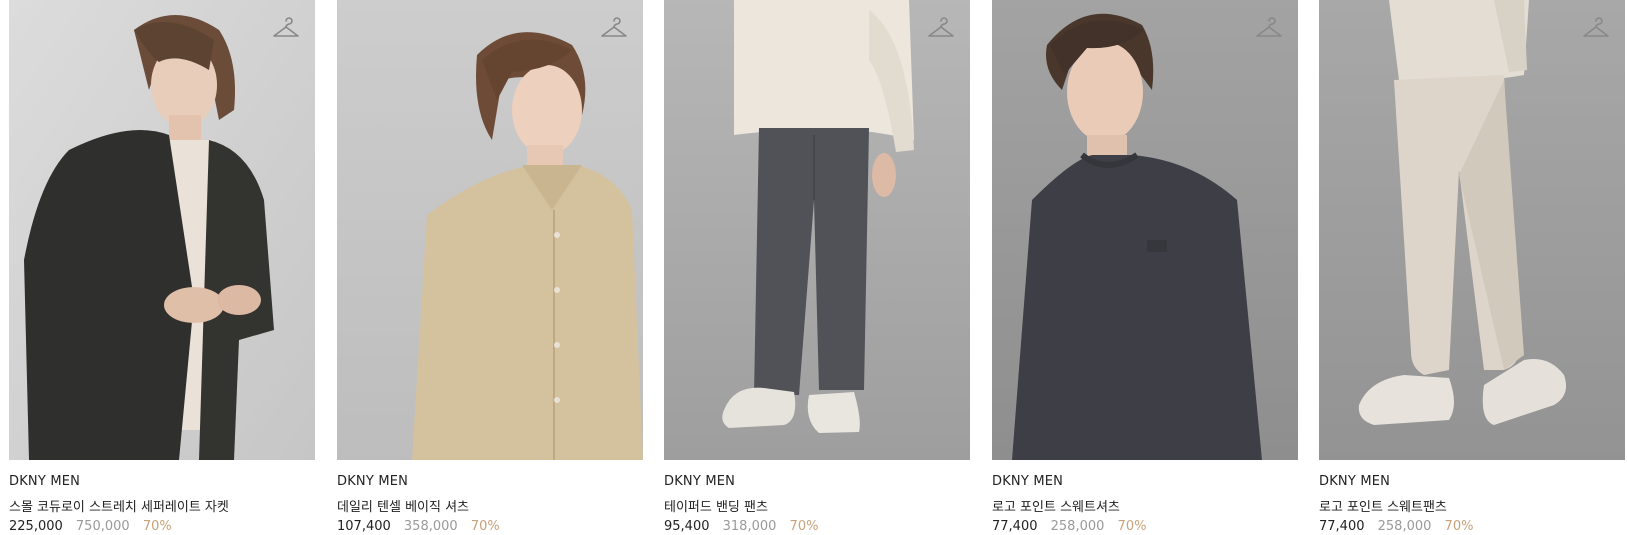  What do you see at coordinates (1056, 505) in the screenshot?
I see `product-name: 로고 포인트 스웨트셔츠` at bounding box center [1056, 505].